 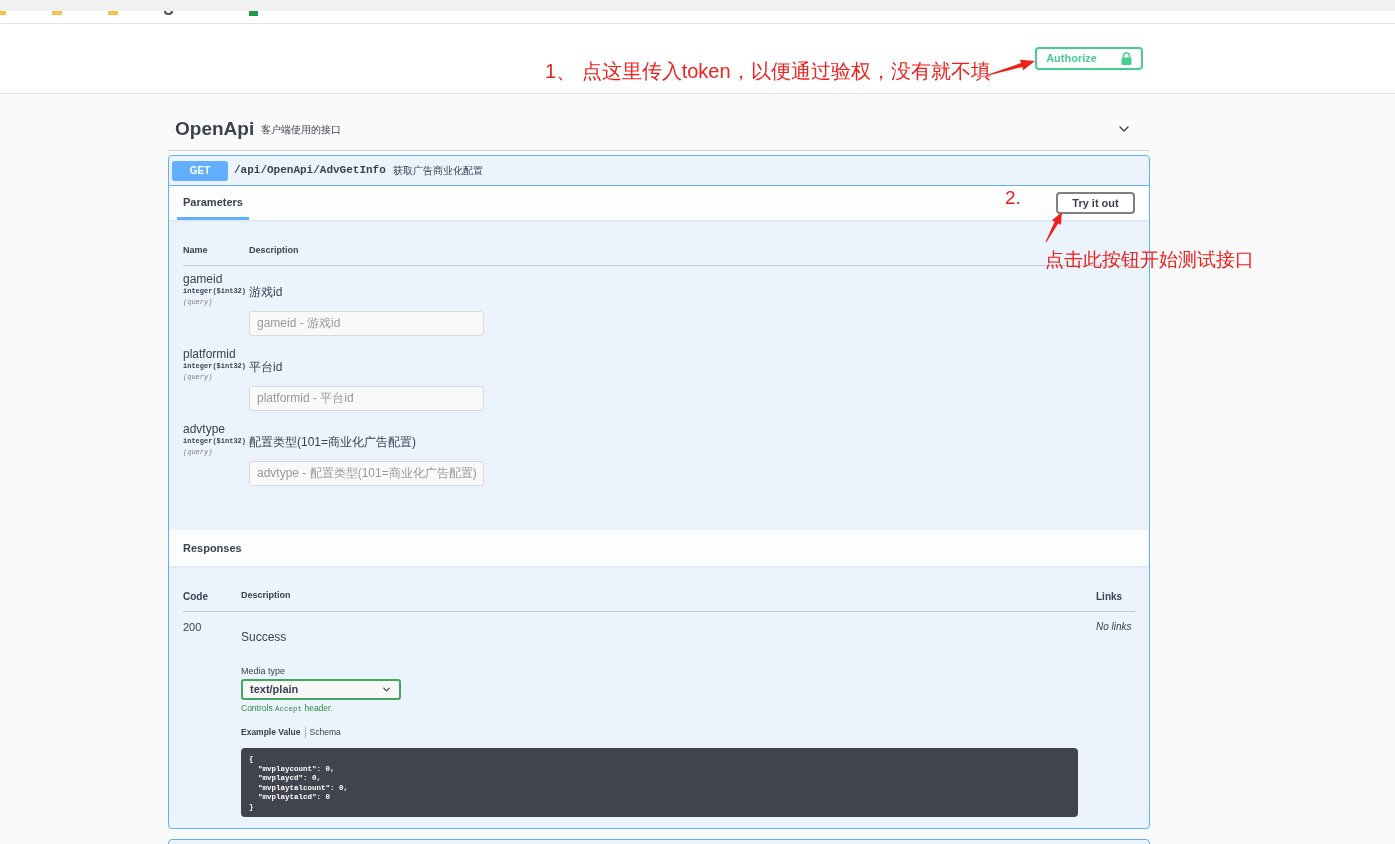 I want to click on media-type-select: text/plain, so click(x=321, y=689).